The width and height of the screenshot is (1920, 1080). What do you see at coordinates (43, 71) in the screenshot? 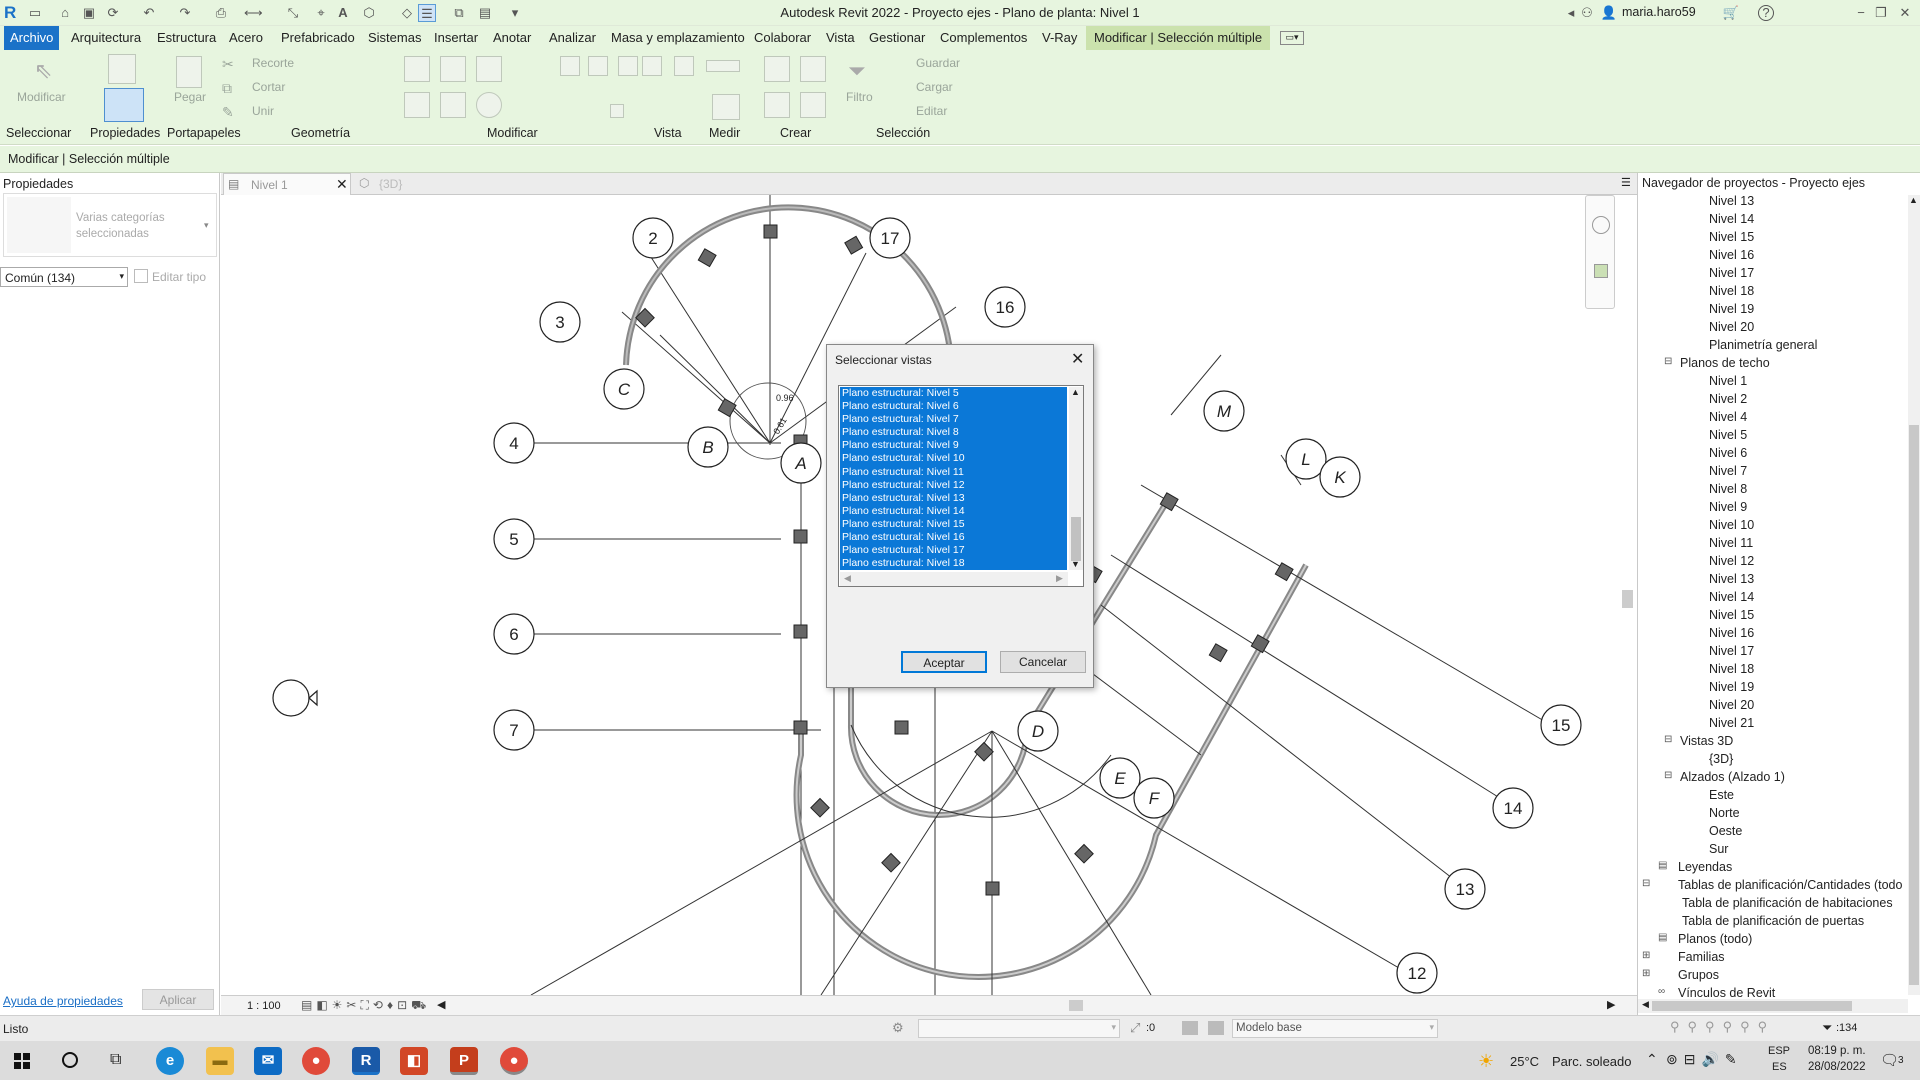
I see `modify-arrow-icon: ⇖` at bounding box center [43, 71].